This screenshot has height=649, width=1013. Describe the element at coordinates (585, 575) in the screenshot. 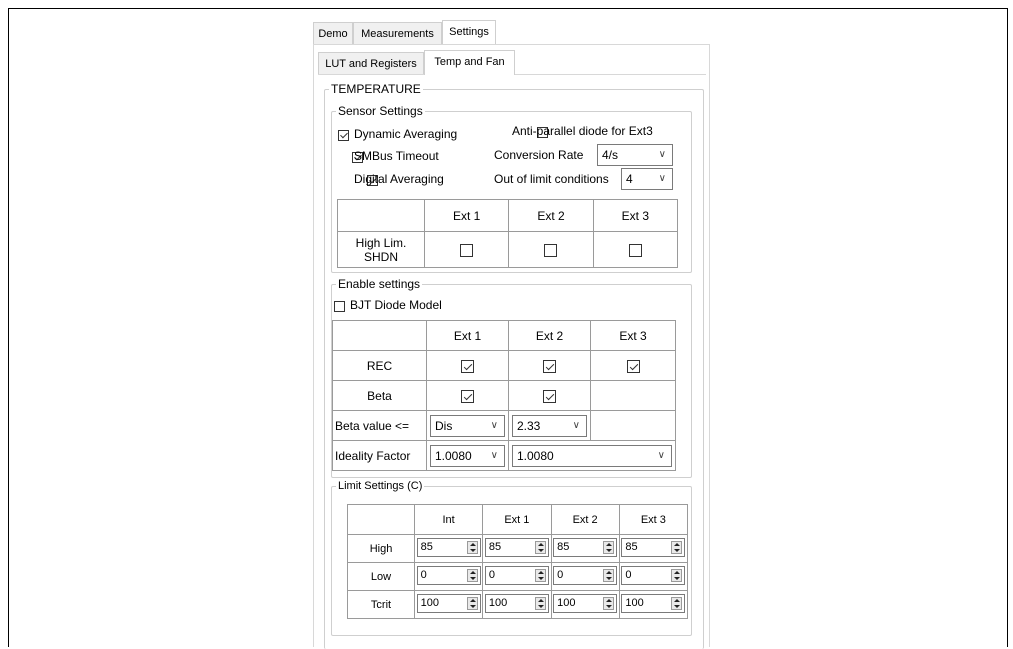

I see `low-ext2-spinner: 0` at that location.